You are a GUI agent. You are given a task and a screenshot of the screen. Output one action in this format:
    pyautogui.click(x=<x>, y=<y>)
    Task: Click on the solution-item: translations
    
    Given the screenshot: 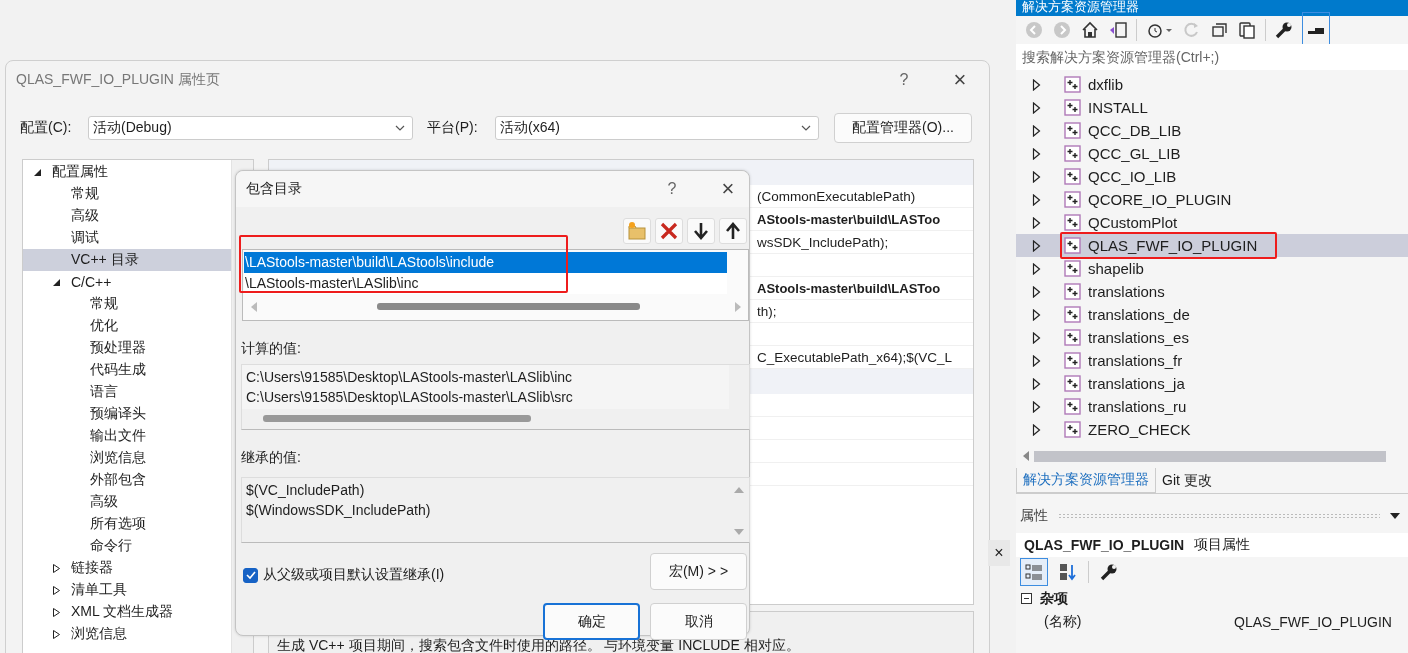 What is the action you would take?
    pyautogui.click(x=1212, y=291)
    